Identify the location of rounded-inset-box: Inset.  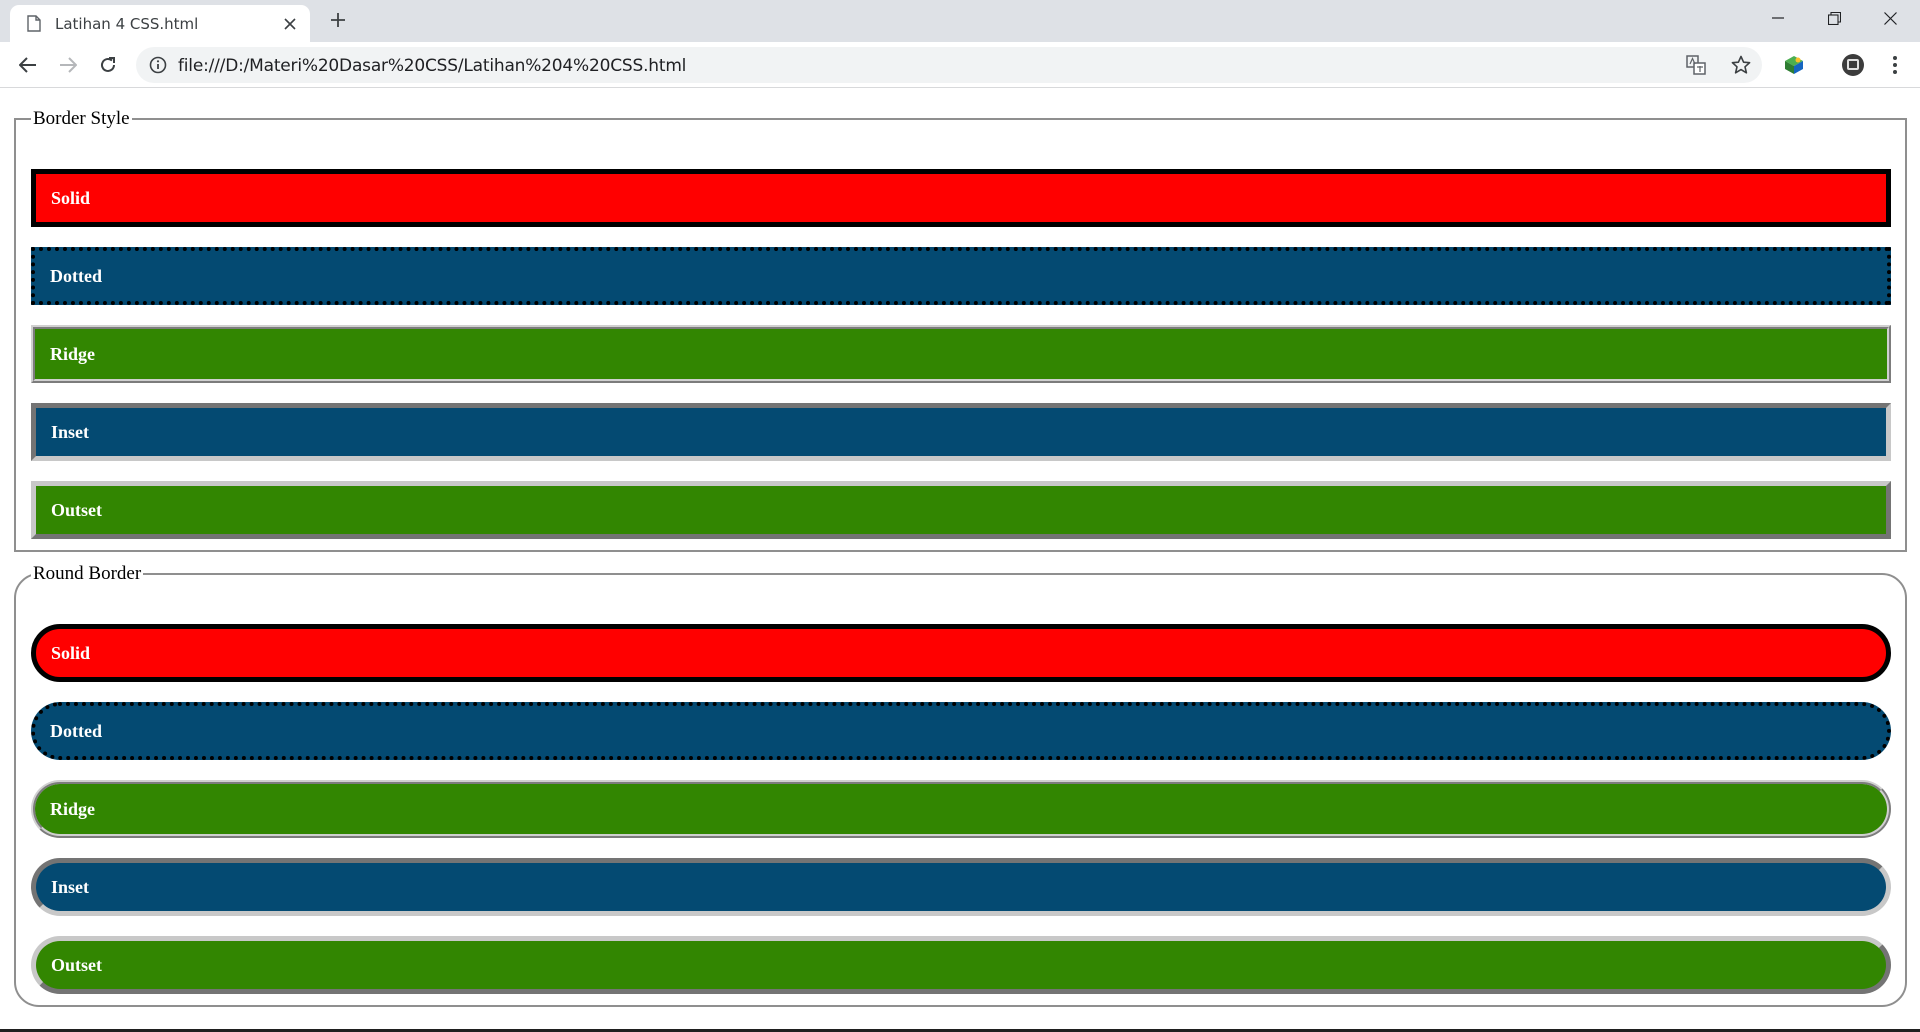
(961, 887).